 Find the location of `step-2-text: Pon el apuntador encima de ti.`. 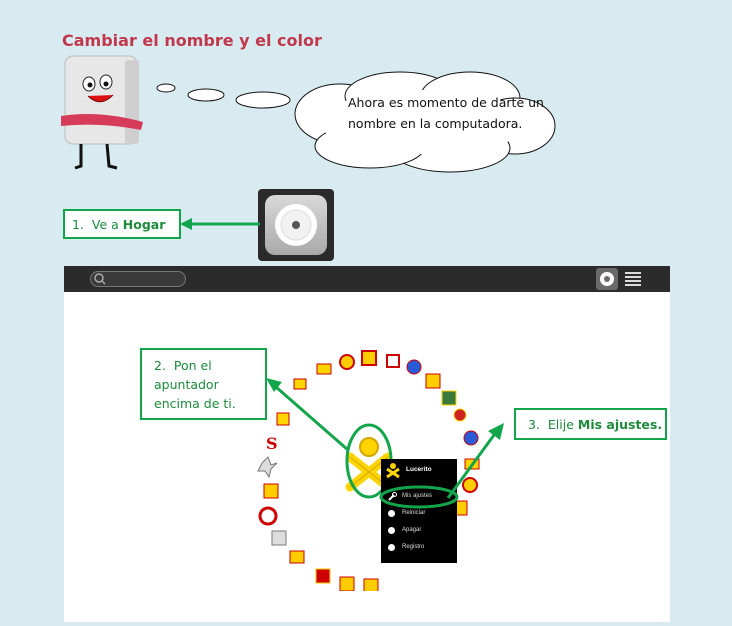

step-2-text: Pon el apuntador encima de ti. is located at coordinates (195, 384).